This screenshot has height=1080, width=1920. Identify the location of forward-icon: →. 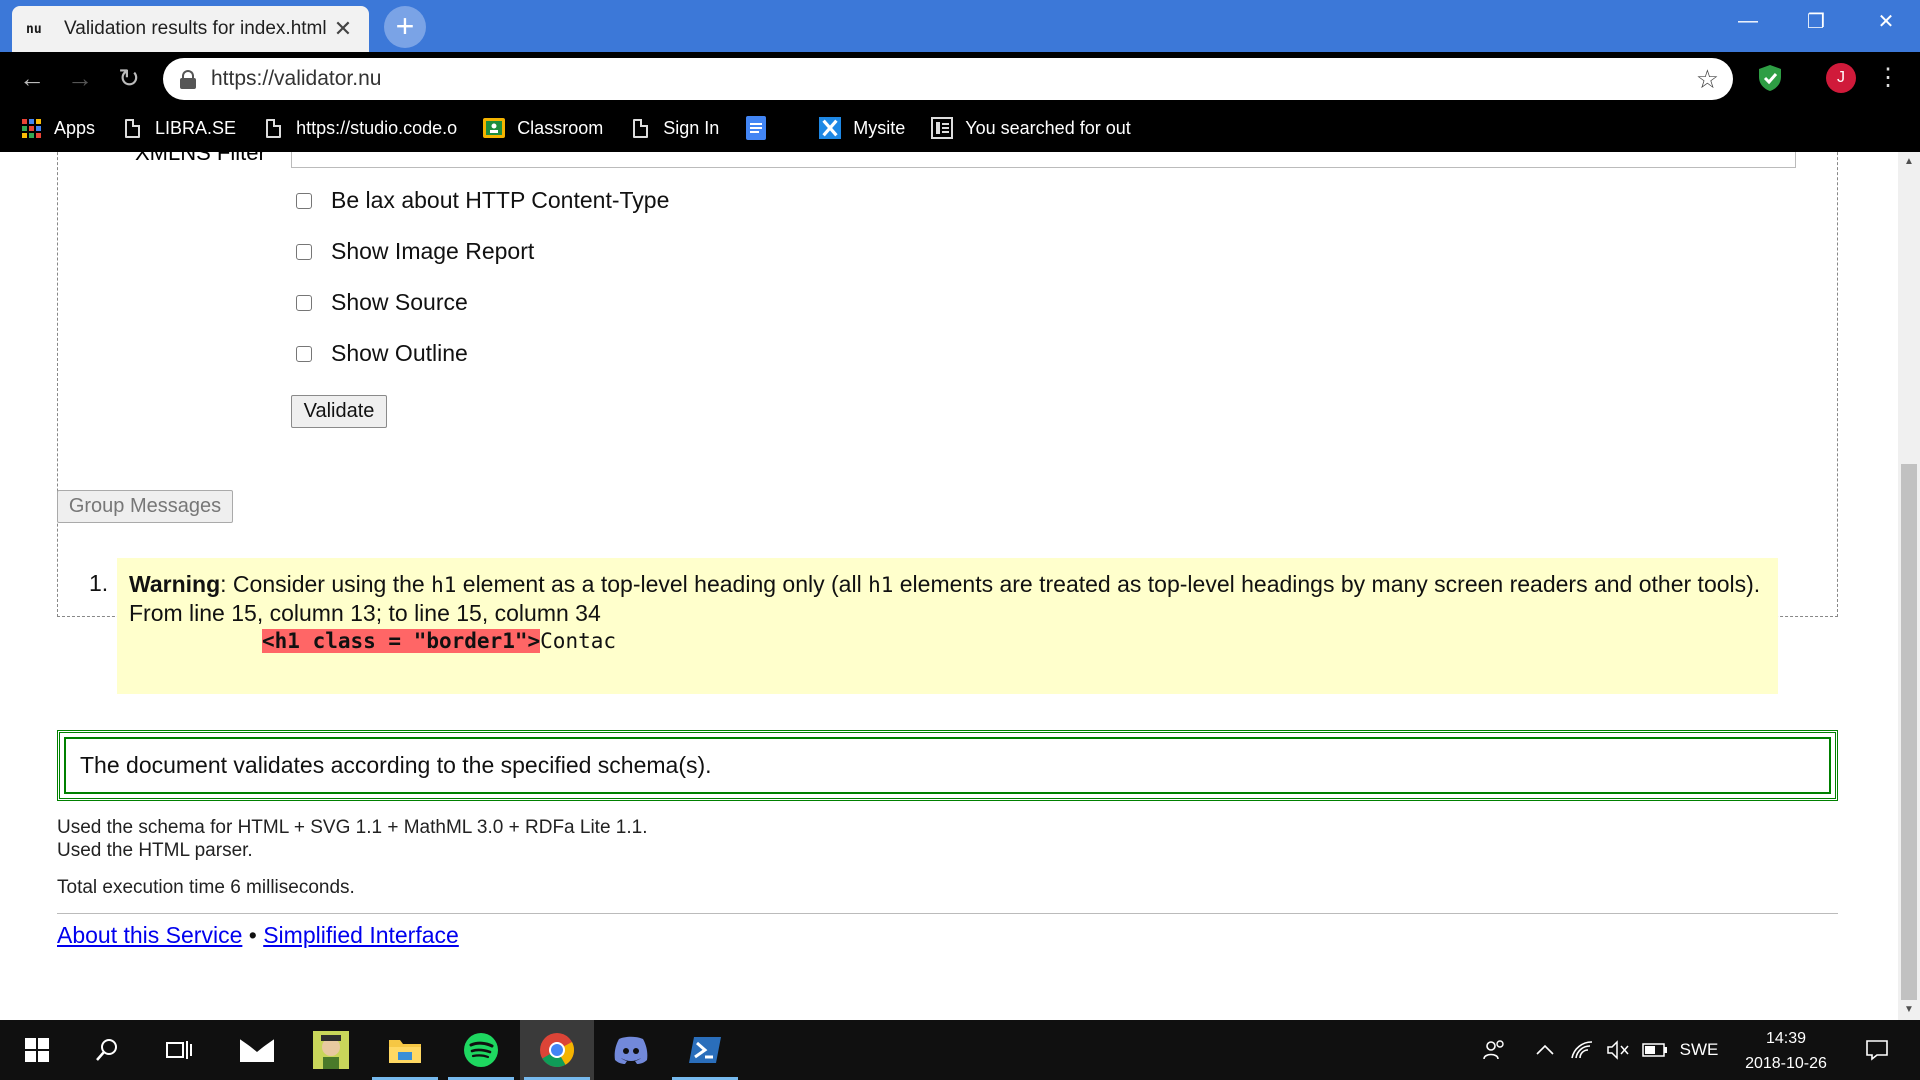
(80, 78).